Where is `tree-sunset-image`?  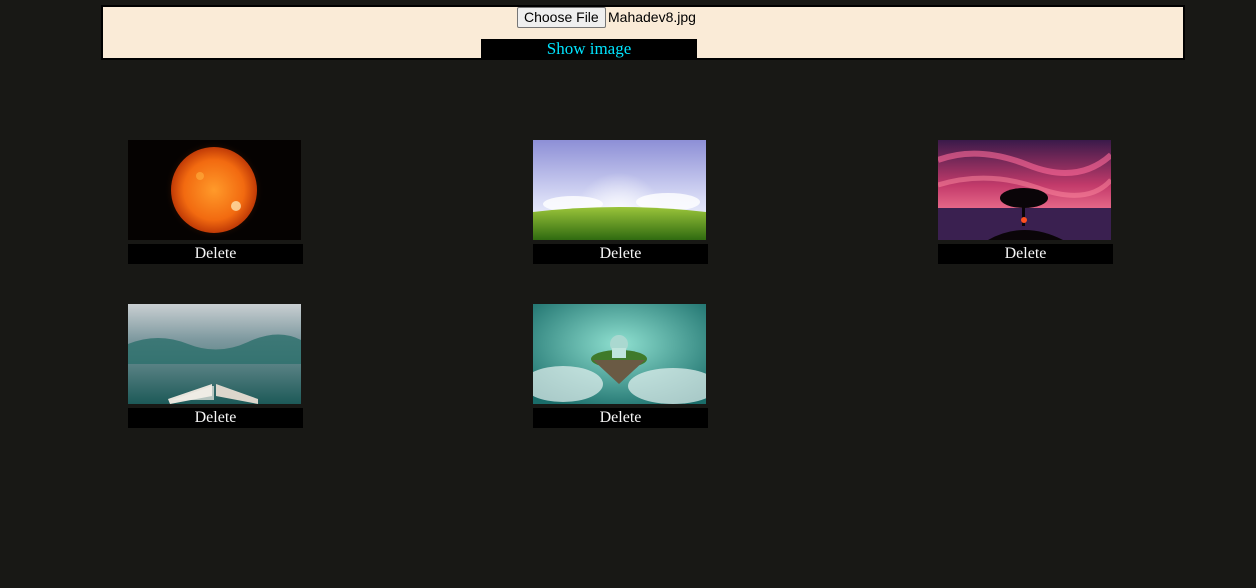 tree-sunset-image is located at coordinates (1024, 190).